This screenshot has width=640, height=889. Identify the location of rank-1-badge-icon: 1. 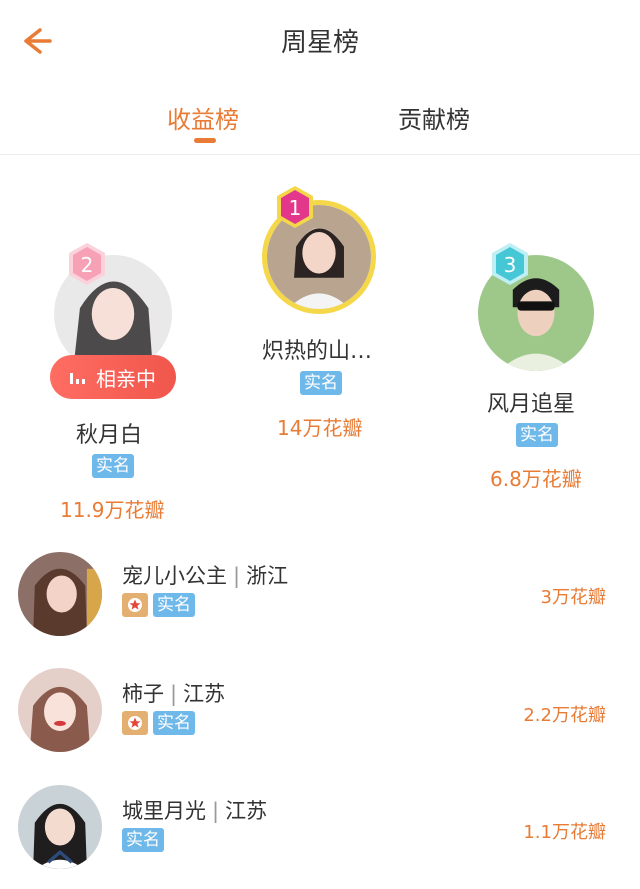
(295, 207).